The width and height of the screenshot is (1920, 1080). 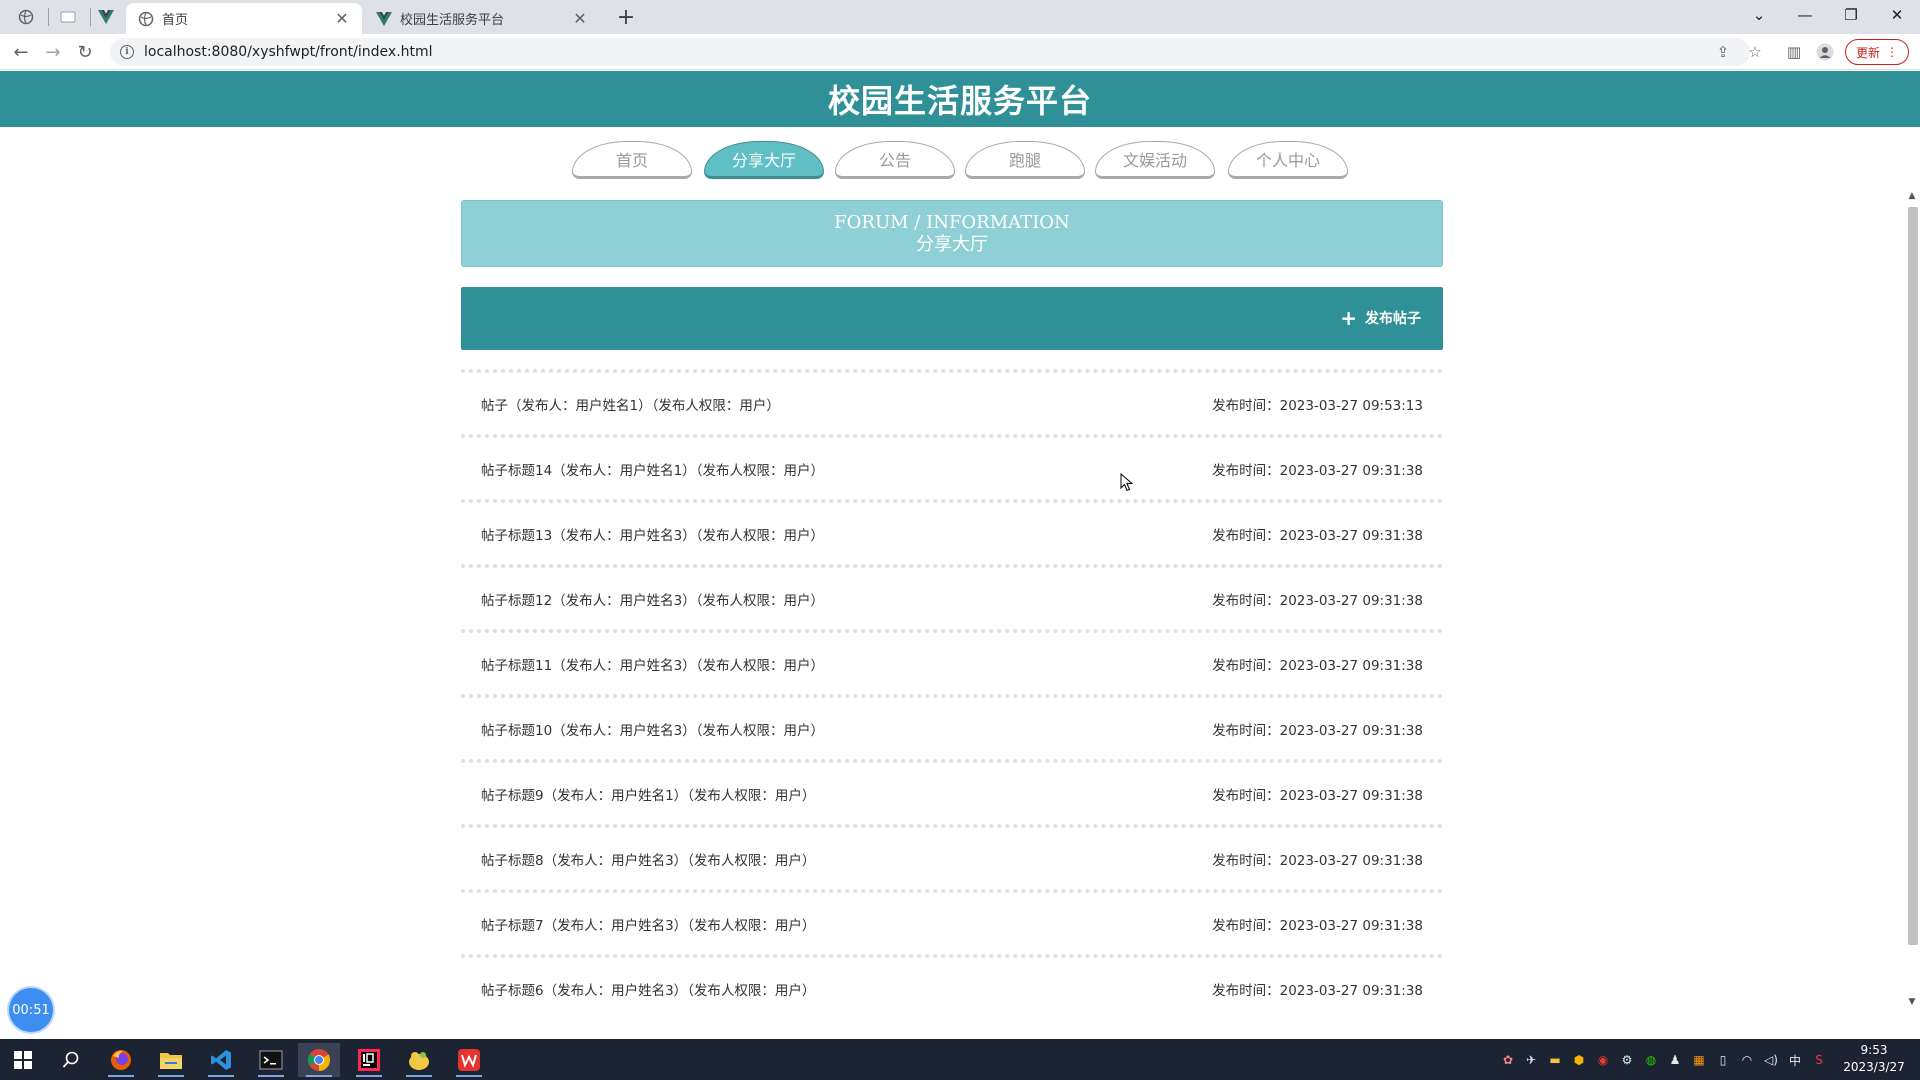 I want to click on ime-indicator: 中, so click(x=1795, y=1060).